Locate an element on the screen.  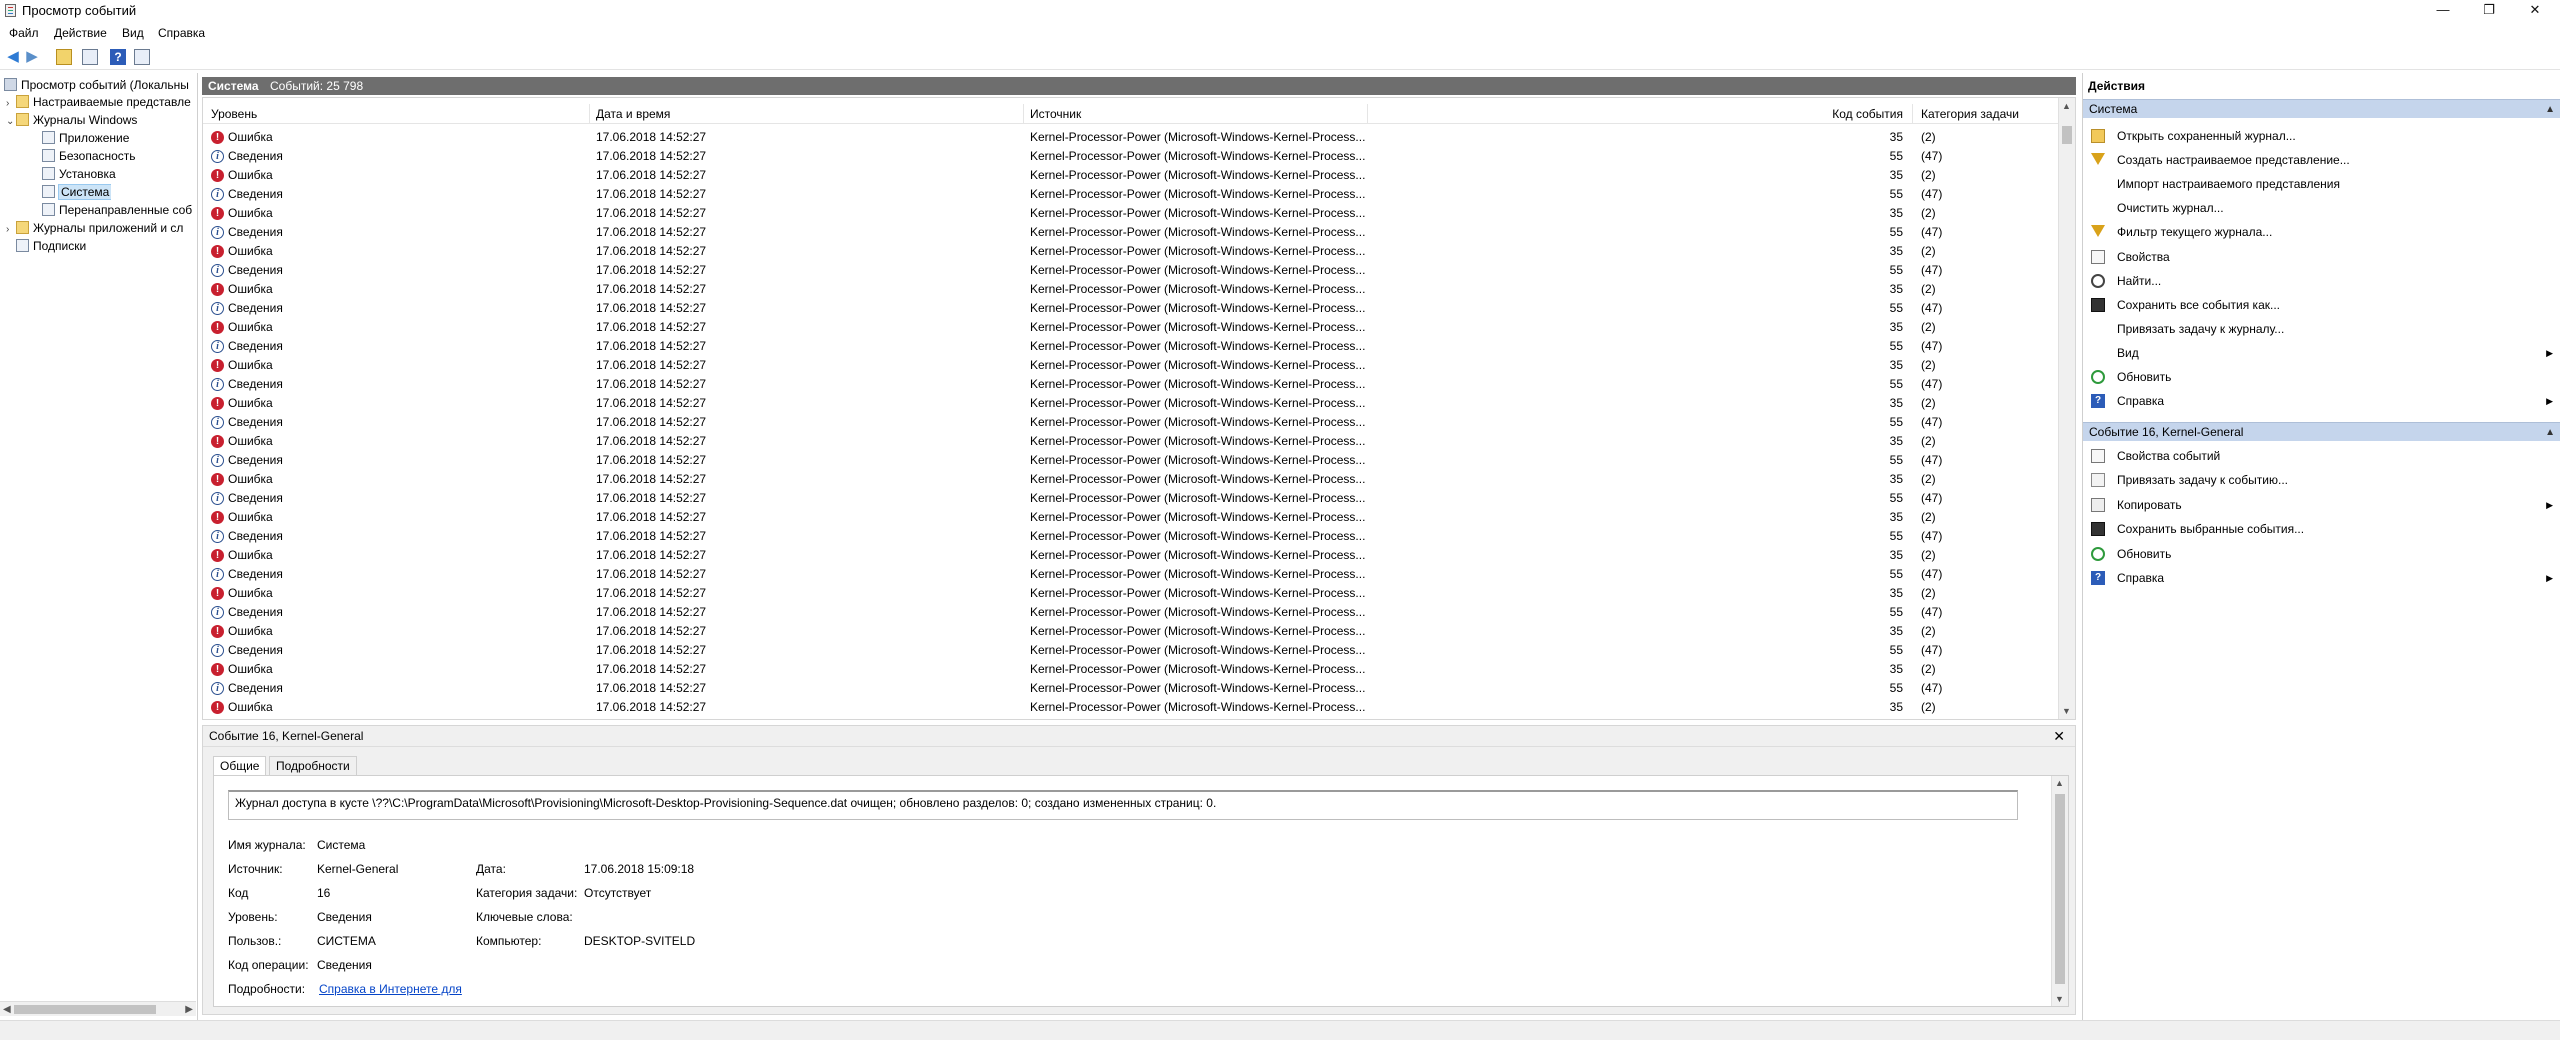
show-hide-tree-icon is located at coordinates (90, 57).